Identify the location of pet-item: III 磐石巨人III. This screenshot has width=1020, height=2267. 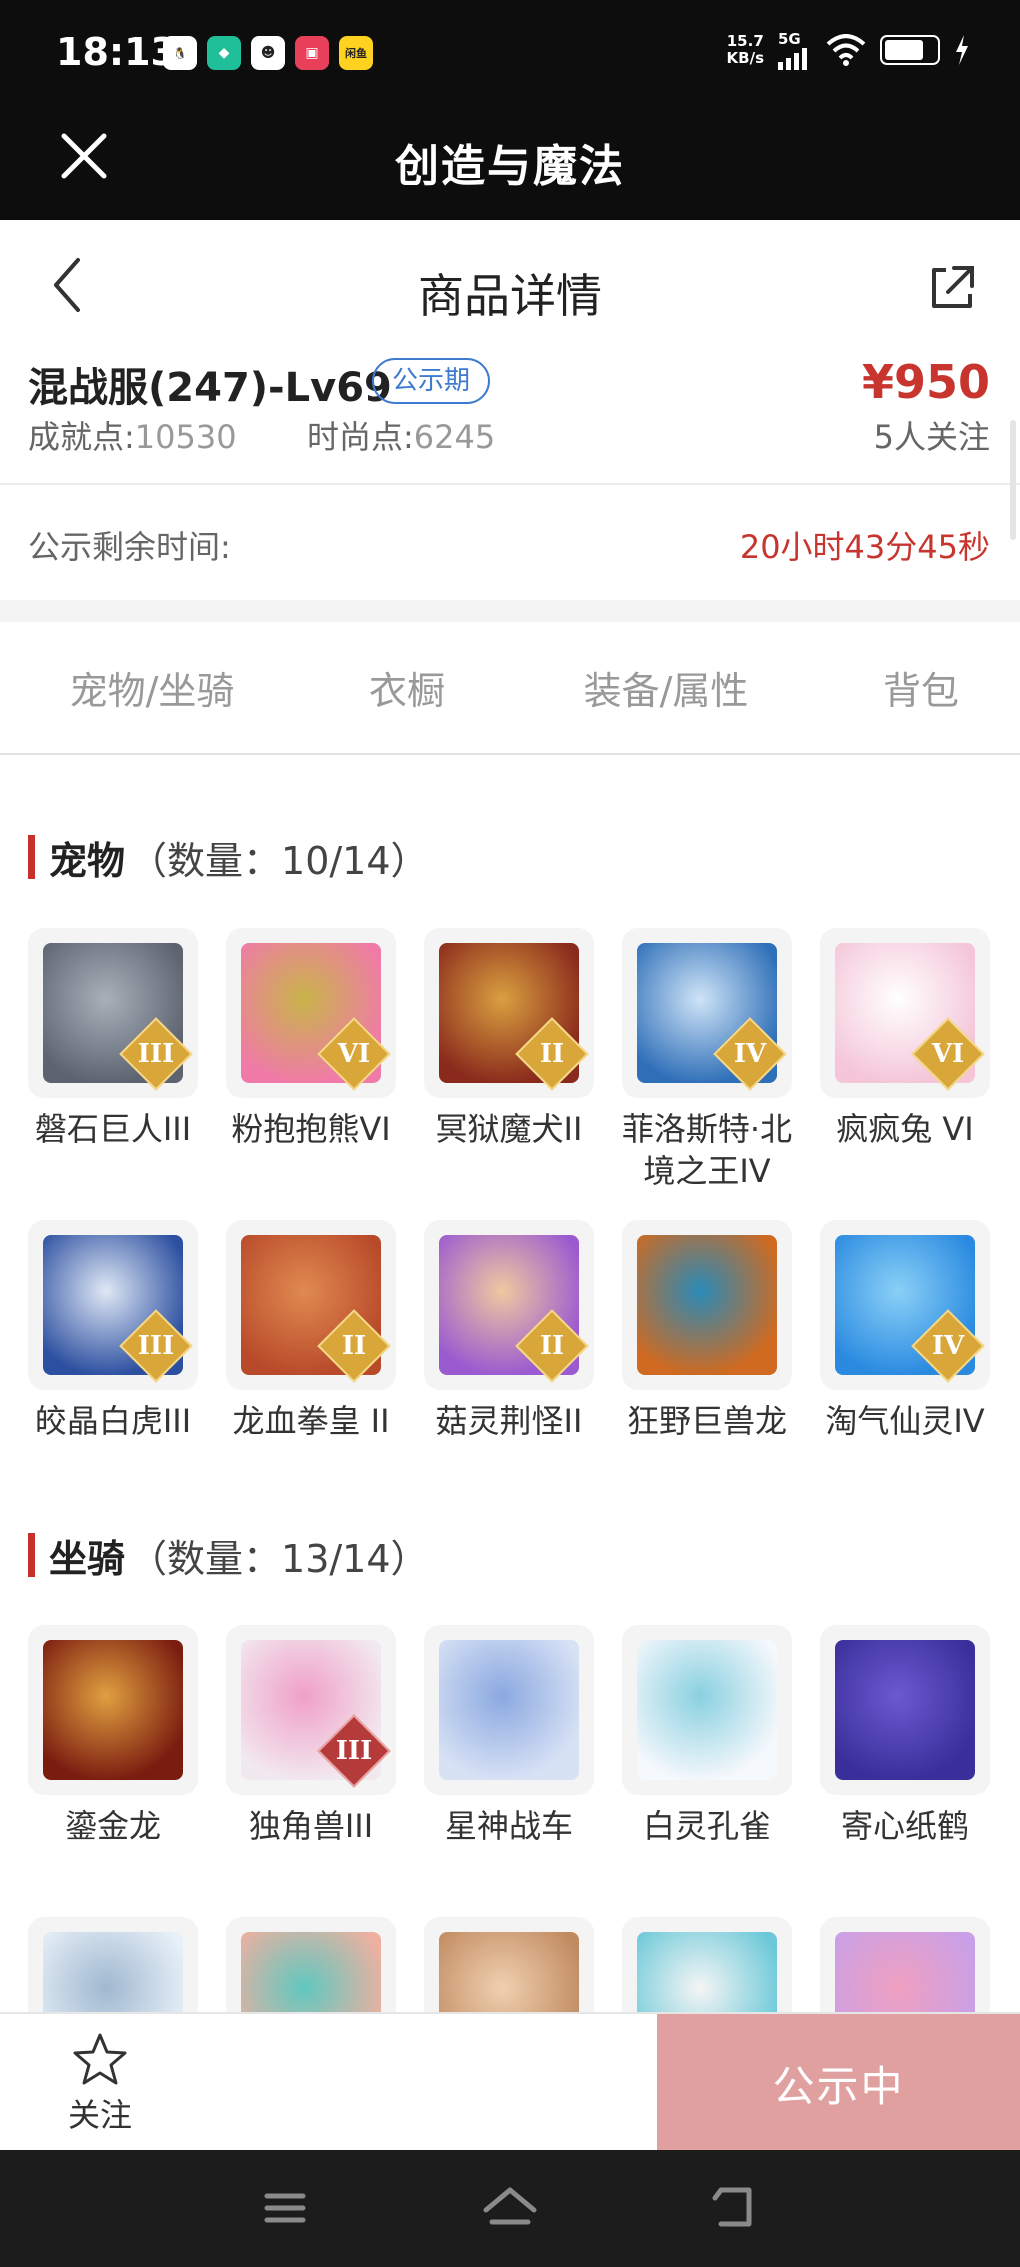
(113, 1060).